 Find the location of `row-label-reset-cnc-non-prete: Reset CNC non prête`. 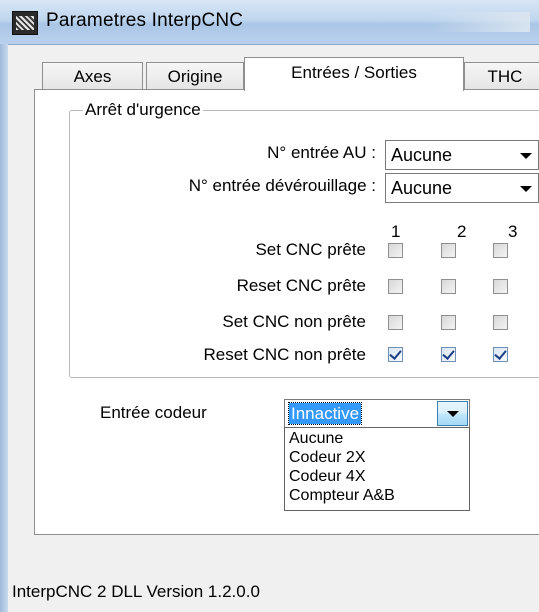

row-label-reset-cnc-non-prete: Reset CNC non prête is located at coordinates (284, 354).